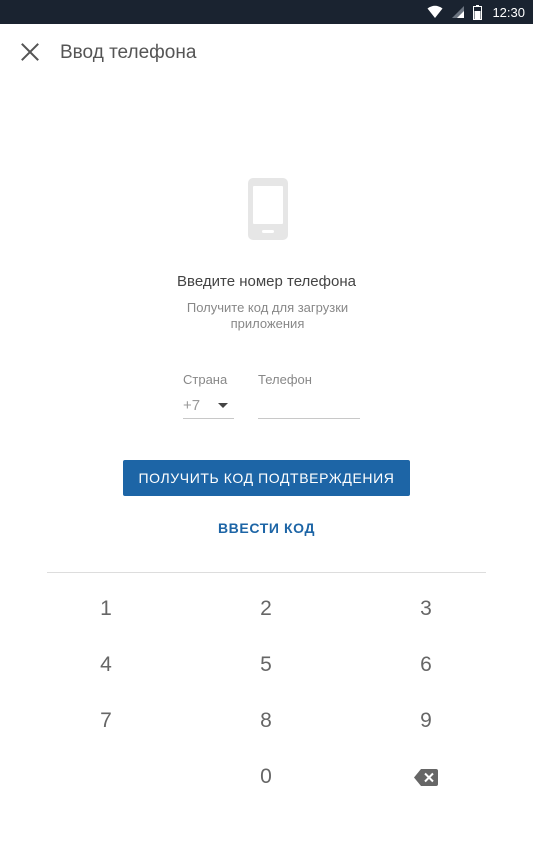 This screenshot has height=853, width=533. I want to click on key-5: 5, so click(266, 665).